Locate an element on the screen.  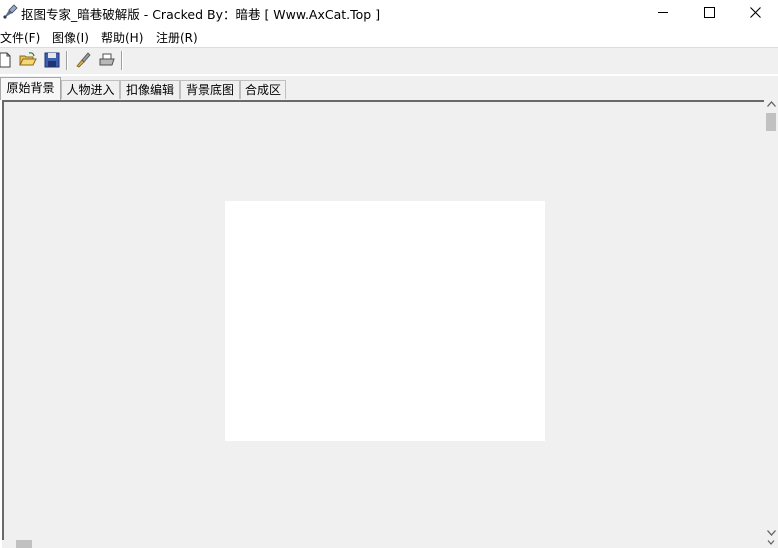
minimize-icon is located at coordinates (663, 12).